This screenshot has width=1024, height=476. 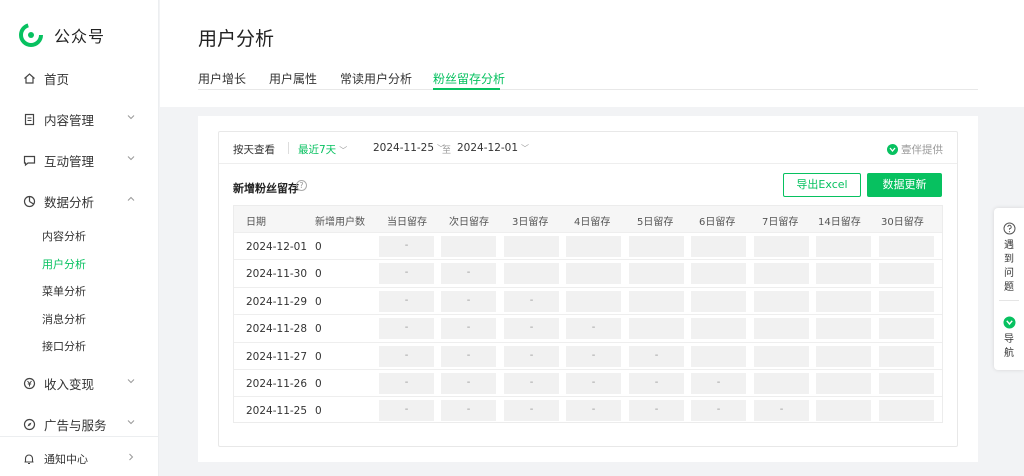 What do you see at coordinates (64, 292) in the screenshot?
I see `sidebar-subitem-menu-analysis: 菜单分析` at bounding box center [64, 292].